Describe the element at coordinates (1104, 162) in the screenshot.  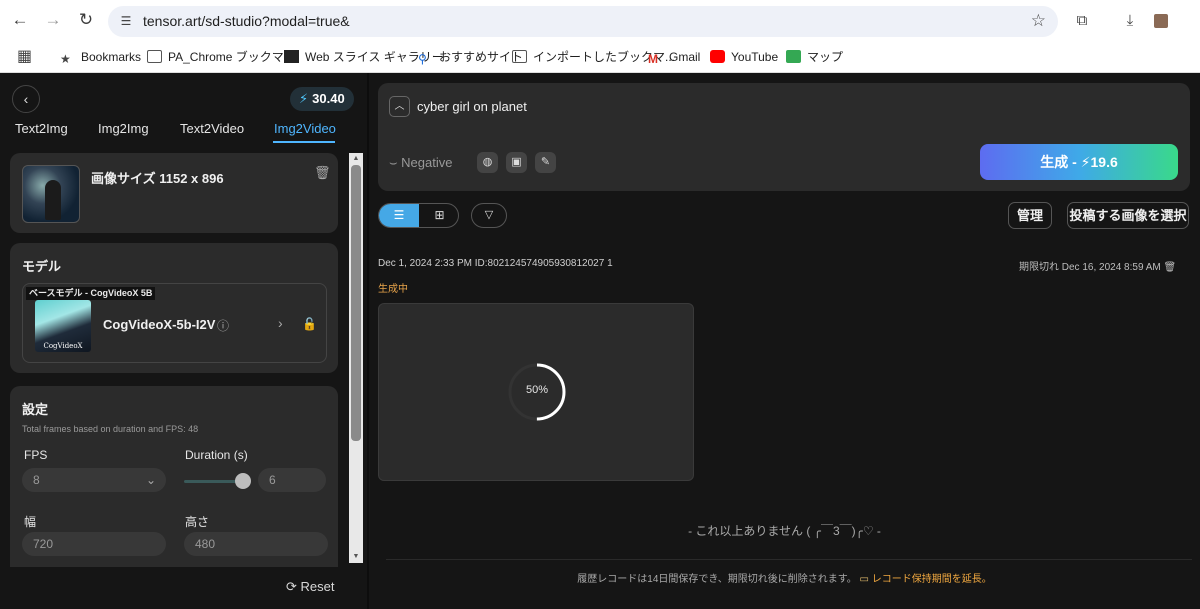
I see `generate-cost: 19.6` at that location.